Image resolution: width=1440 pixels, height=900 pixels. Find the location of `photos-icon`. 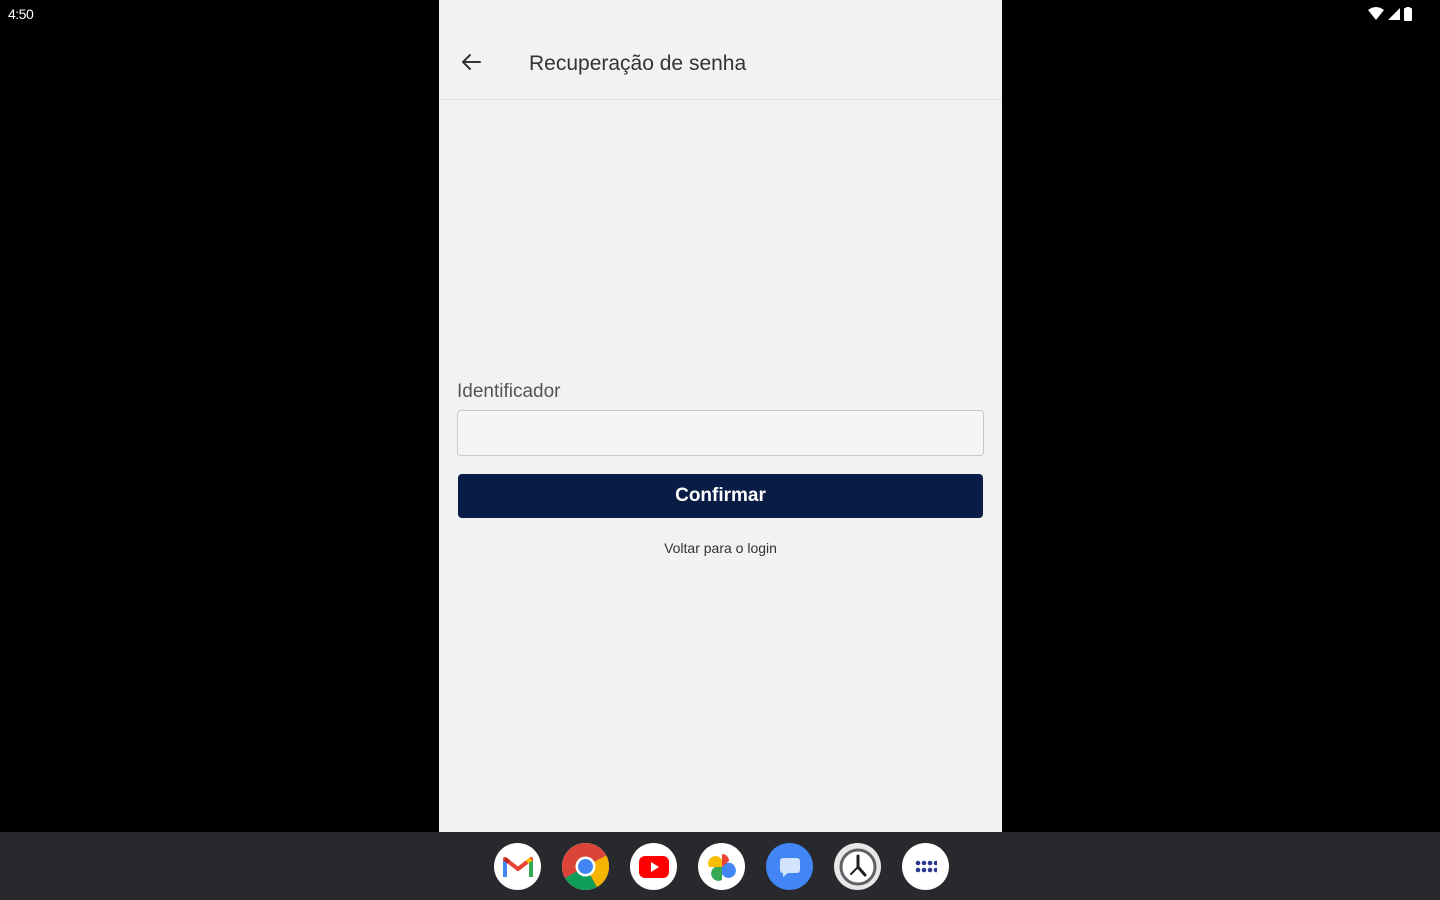

photos-icon is located at coordinates (721, 866).